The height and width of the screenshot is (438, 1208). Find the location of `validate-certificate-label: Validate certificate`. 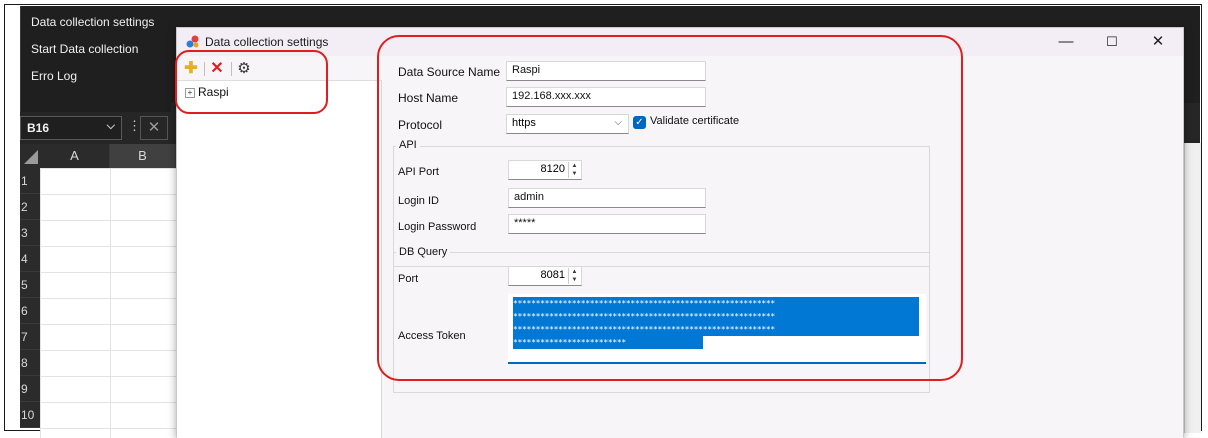

validate-certificate-label: Validate certificate is located at coordinates (695, 121).